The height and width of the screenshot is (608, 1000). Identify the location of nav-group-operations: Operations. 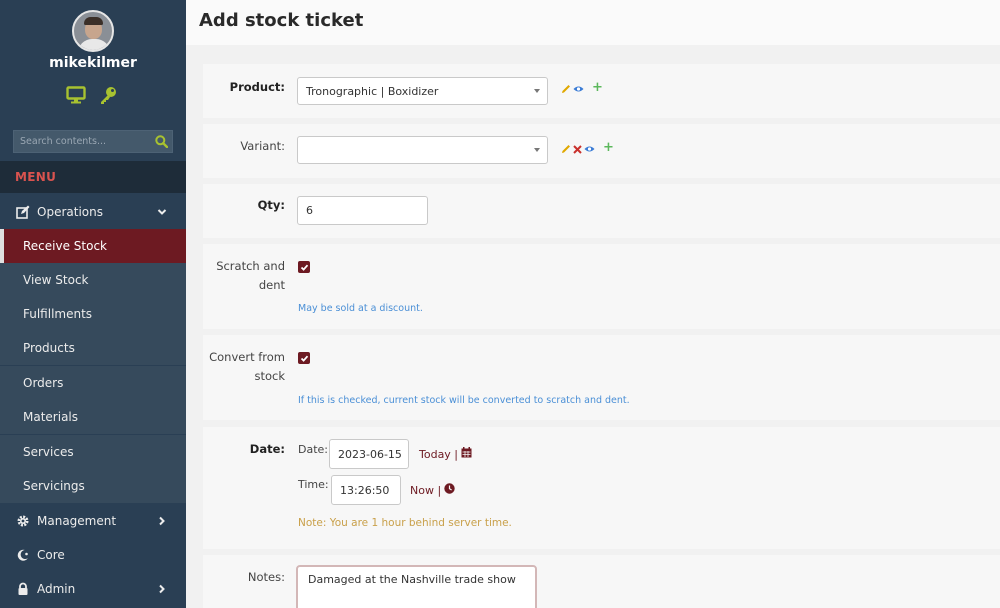
(93, 212).